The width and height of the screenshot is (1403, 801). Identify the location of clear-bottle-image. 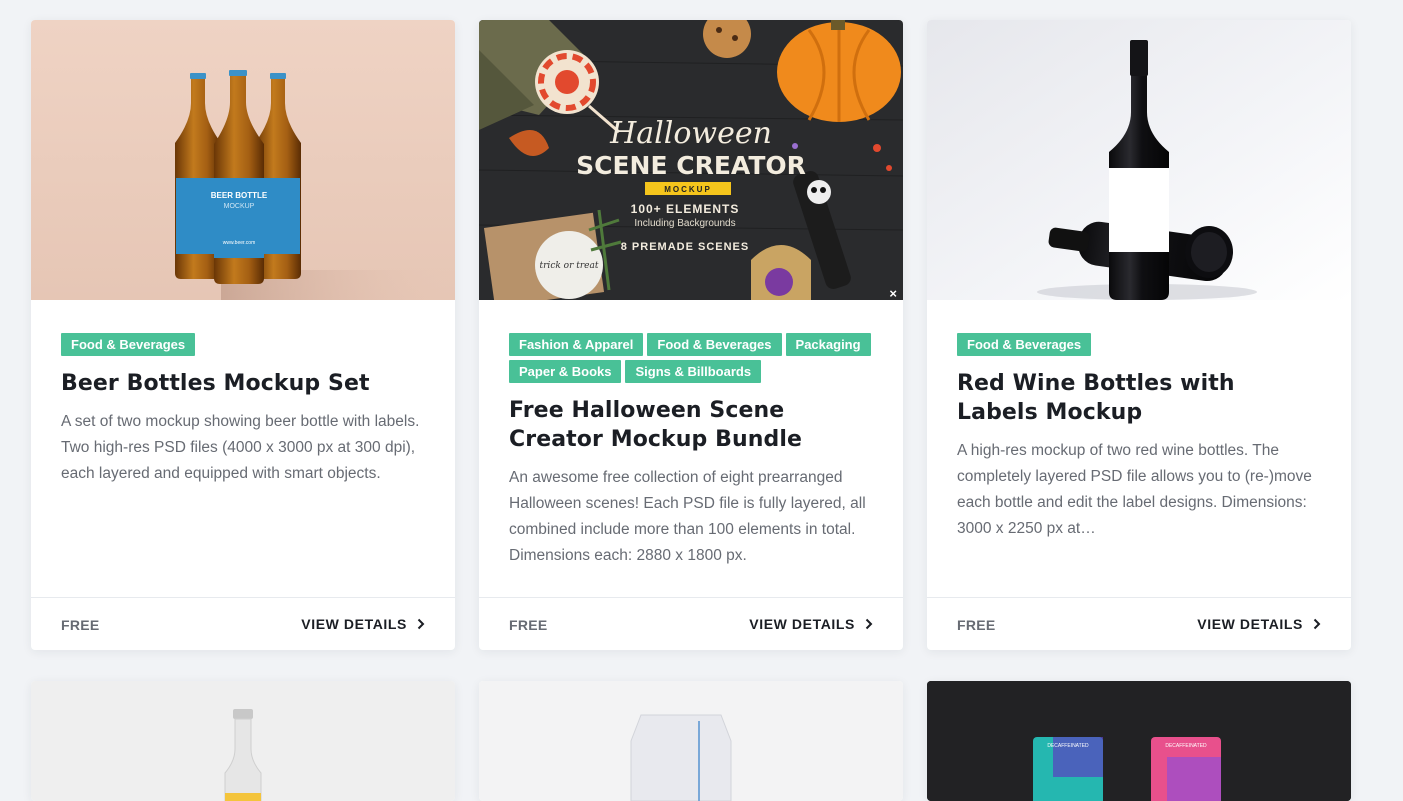
(243, 741).